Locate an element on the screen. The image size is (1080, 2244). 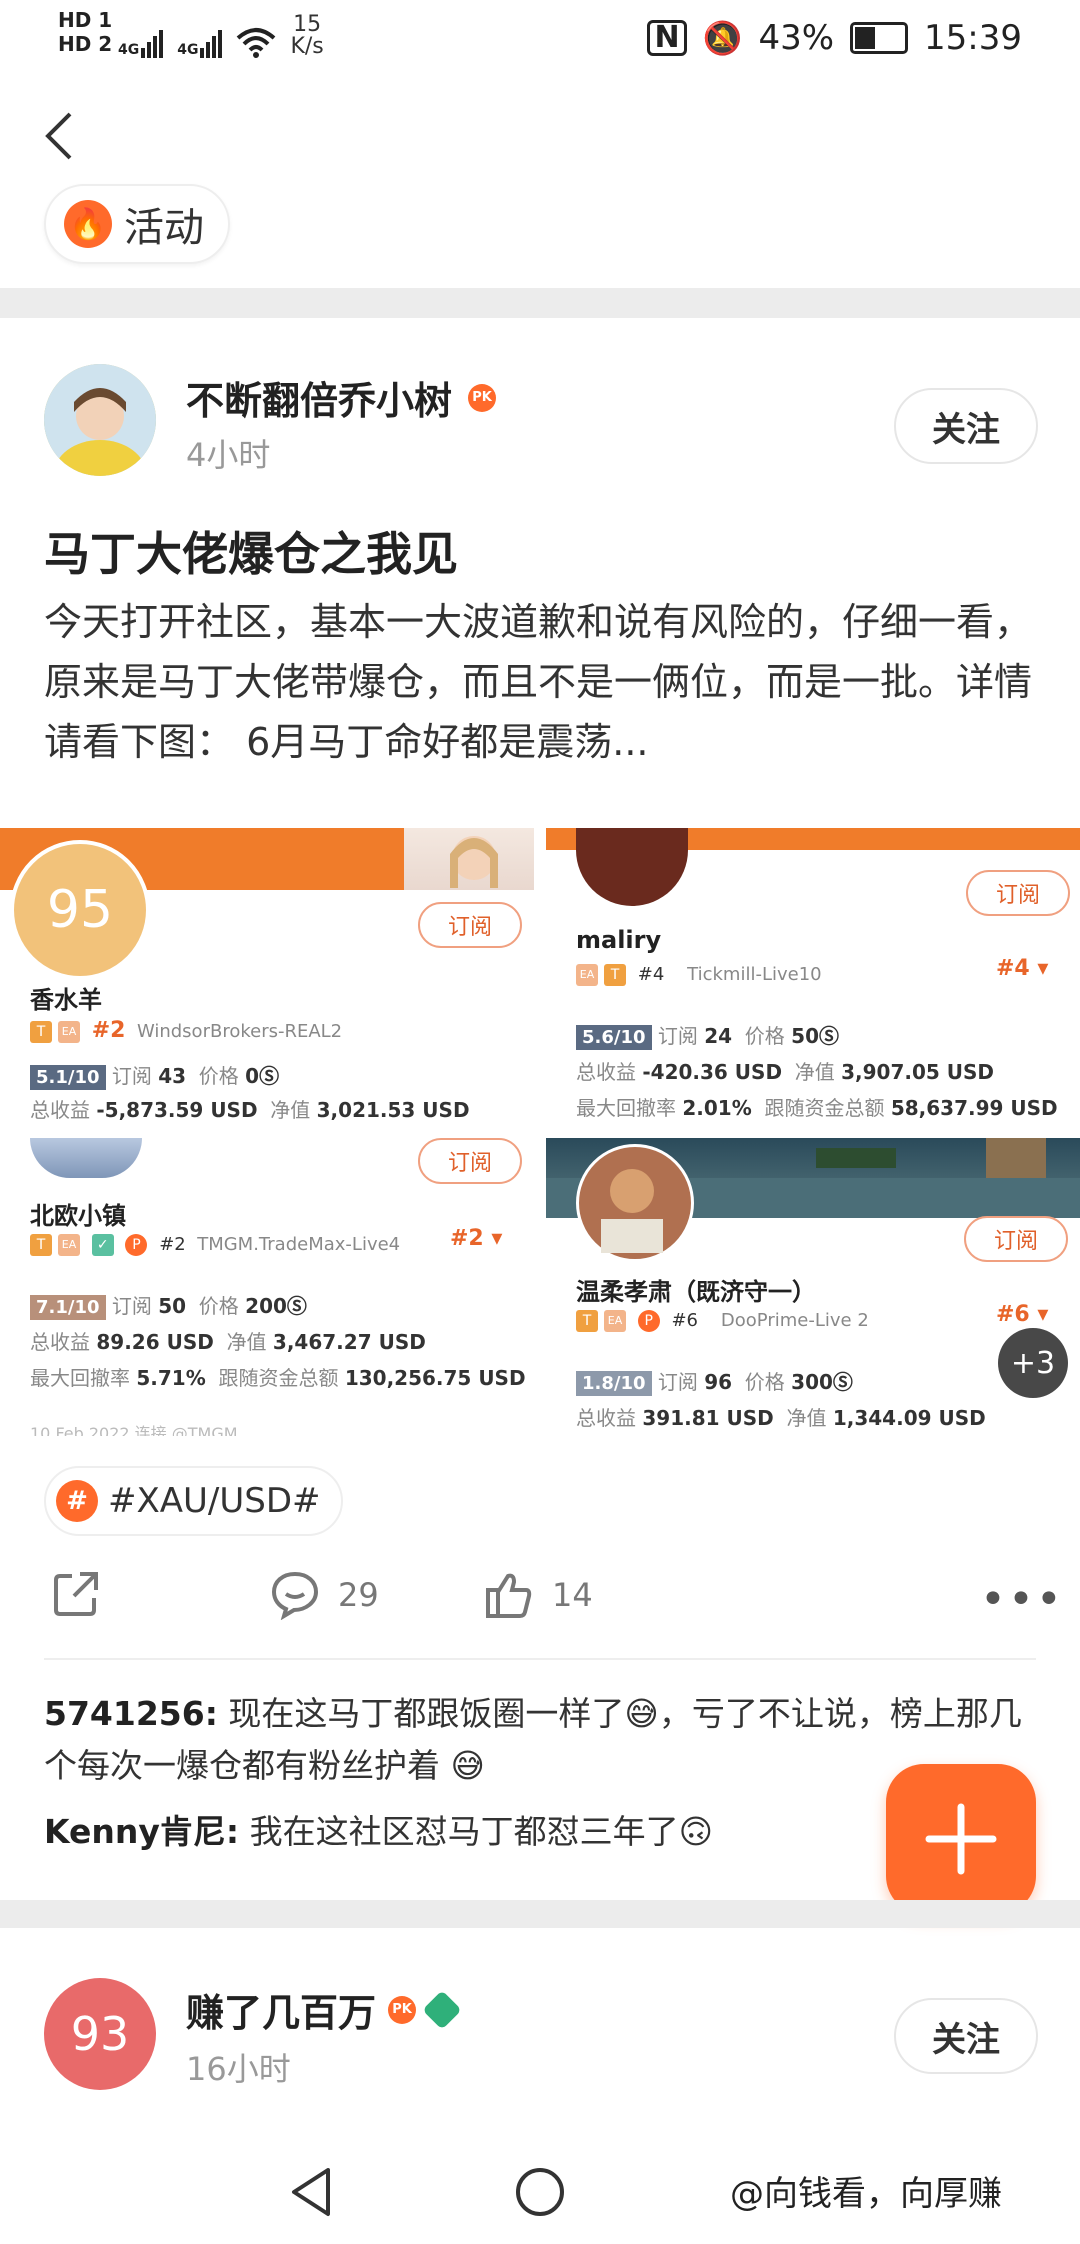
back-triangle-icon is located at coordinates (312, 2192).